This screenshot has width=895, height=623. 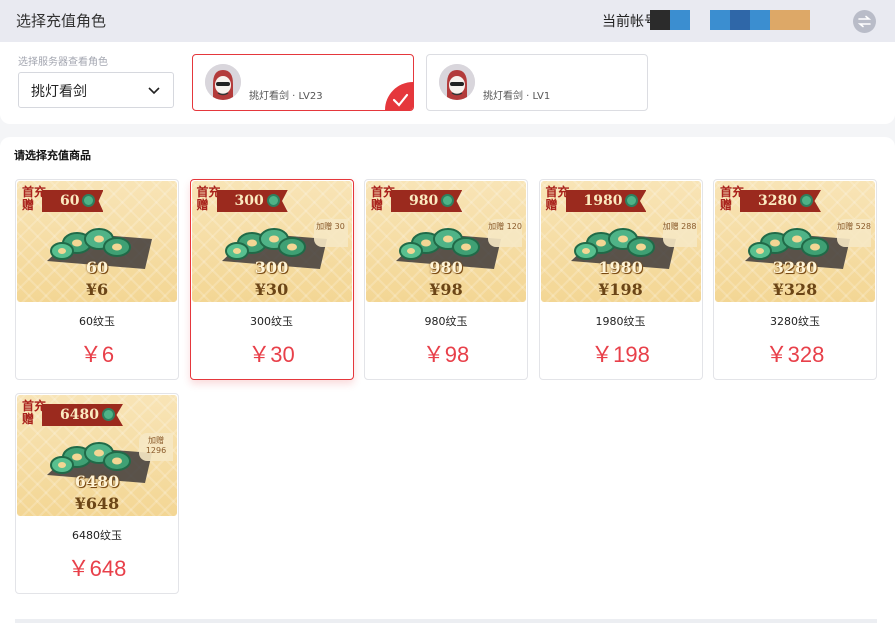 I want to click on product-name: 300纹玉, so click(x=271, y=321).